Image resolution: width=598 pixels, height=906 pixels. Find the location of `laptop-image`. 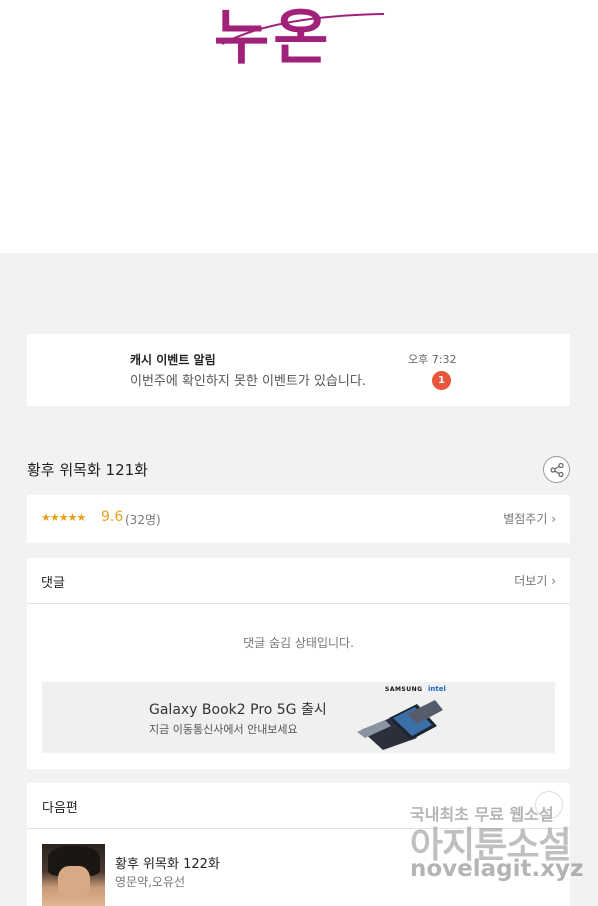

laptop-image is located at coordinates (400, 725).